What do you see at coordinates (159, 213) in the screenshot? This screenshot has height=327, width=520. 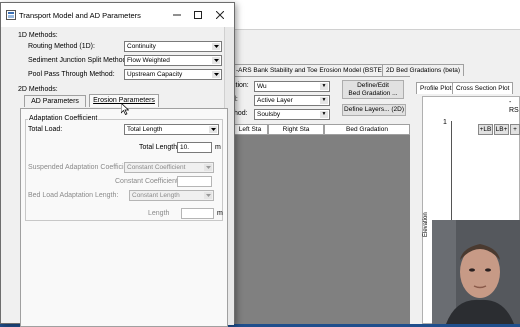 I see `length-label: Length` at bounding box center [159, 213].